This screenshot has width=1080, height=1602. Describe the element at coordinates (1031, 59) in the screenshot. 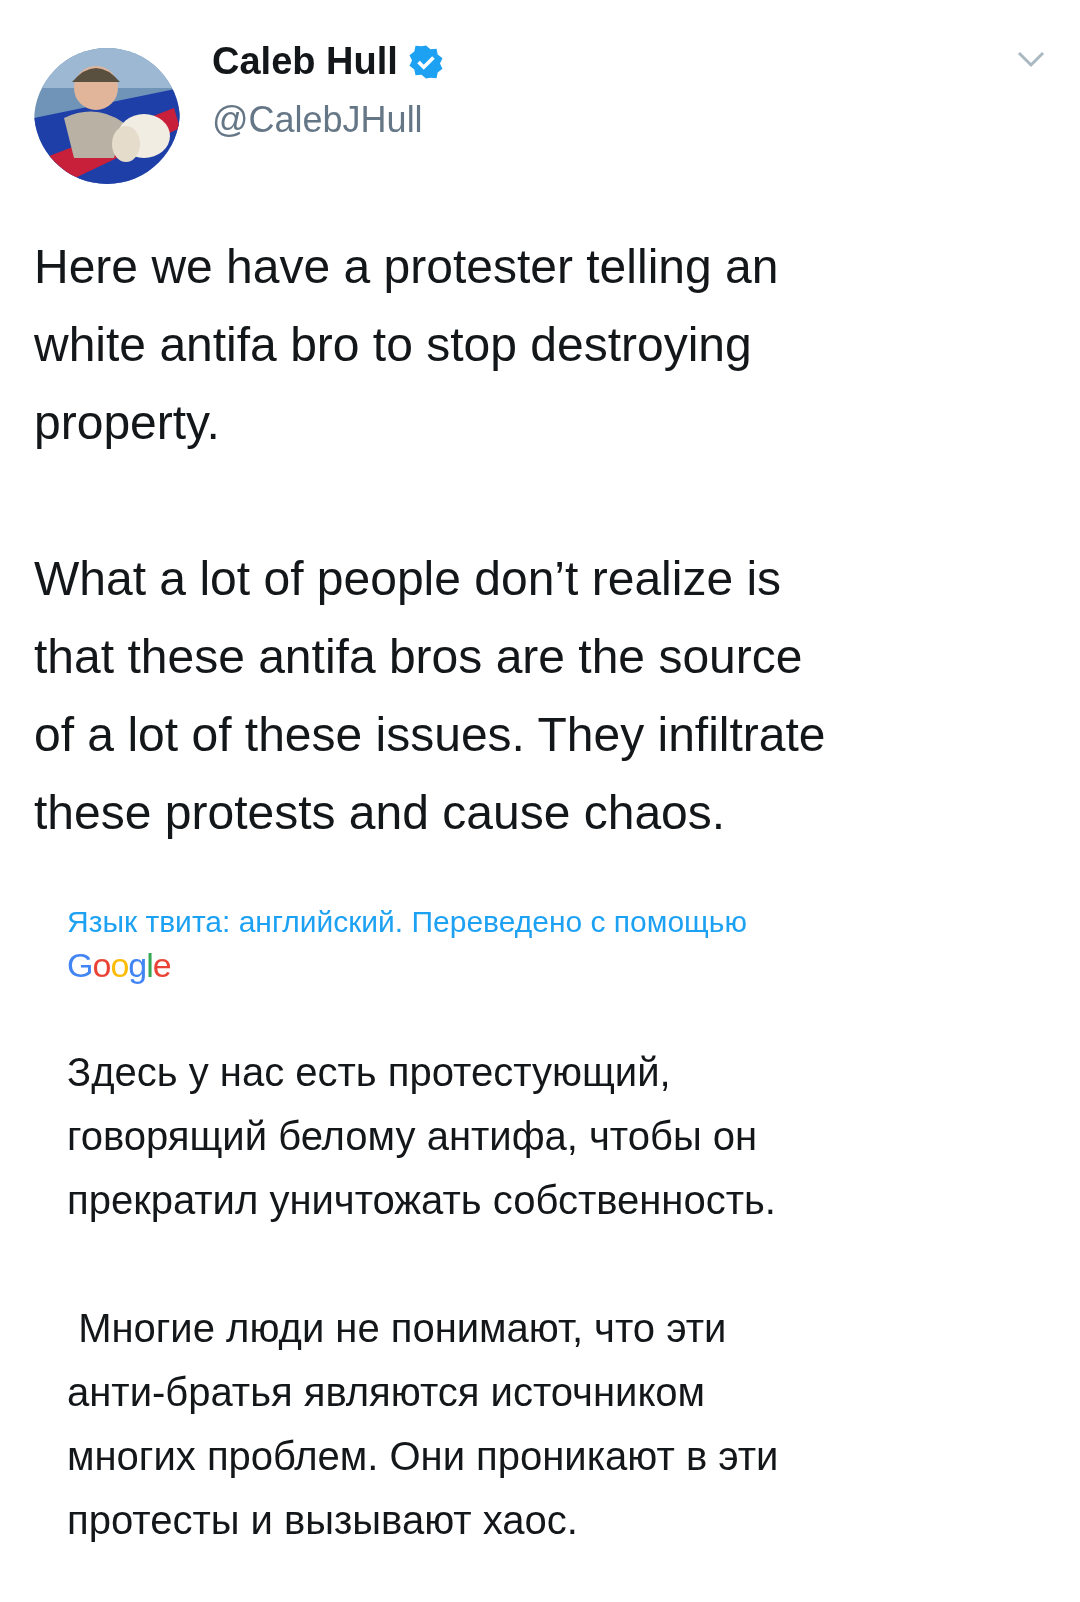

I see `chevron-down-icon` at that location.